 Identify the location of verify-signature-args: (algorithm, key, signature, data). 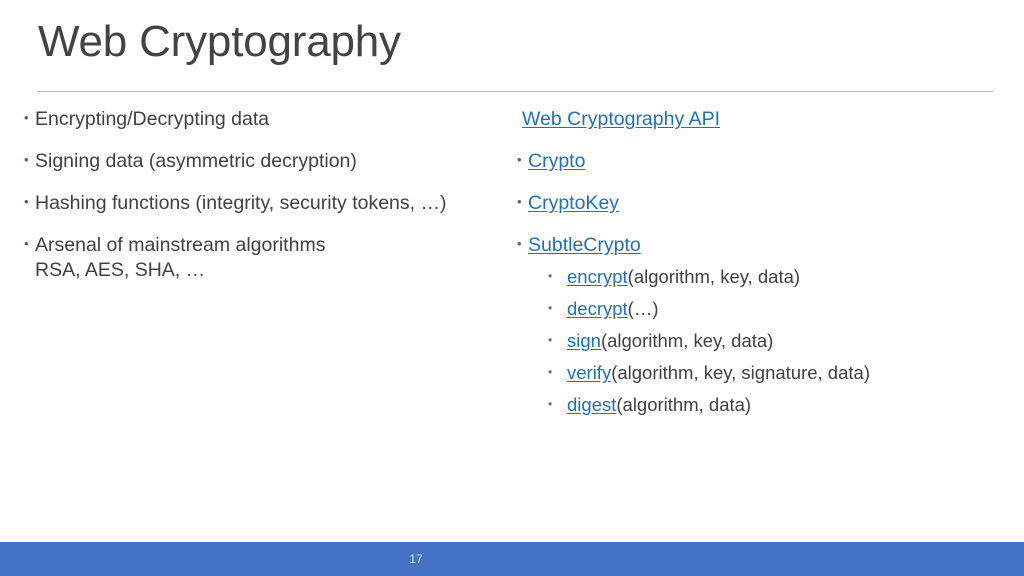
(740, 372).